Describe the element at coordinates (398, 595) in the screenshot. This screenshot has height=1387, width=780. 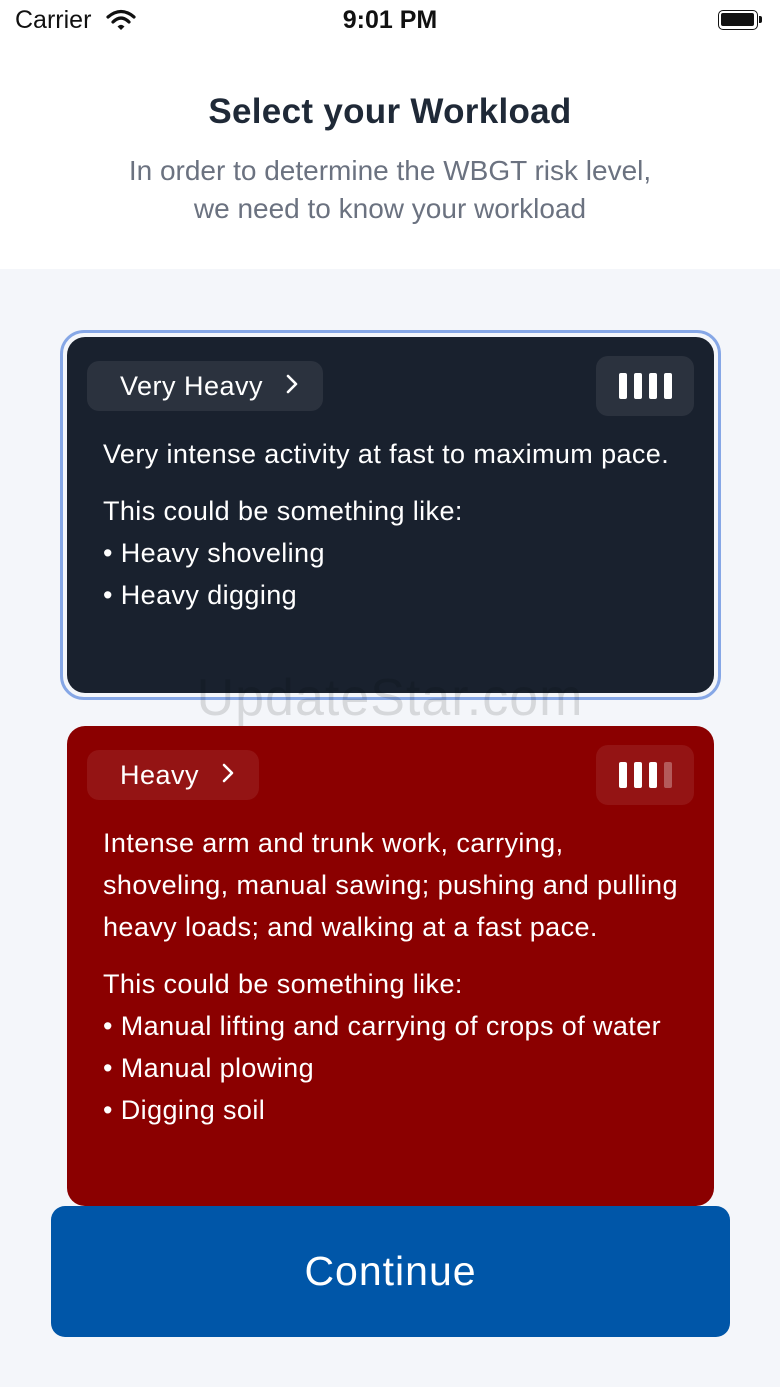
I see `example-item: Heavy digging` at that location.